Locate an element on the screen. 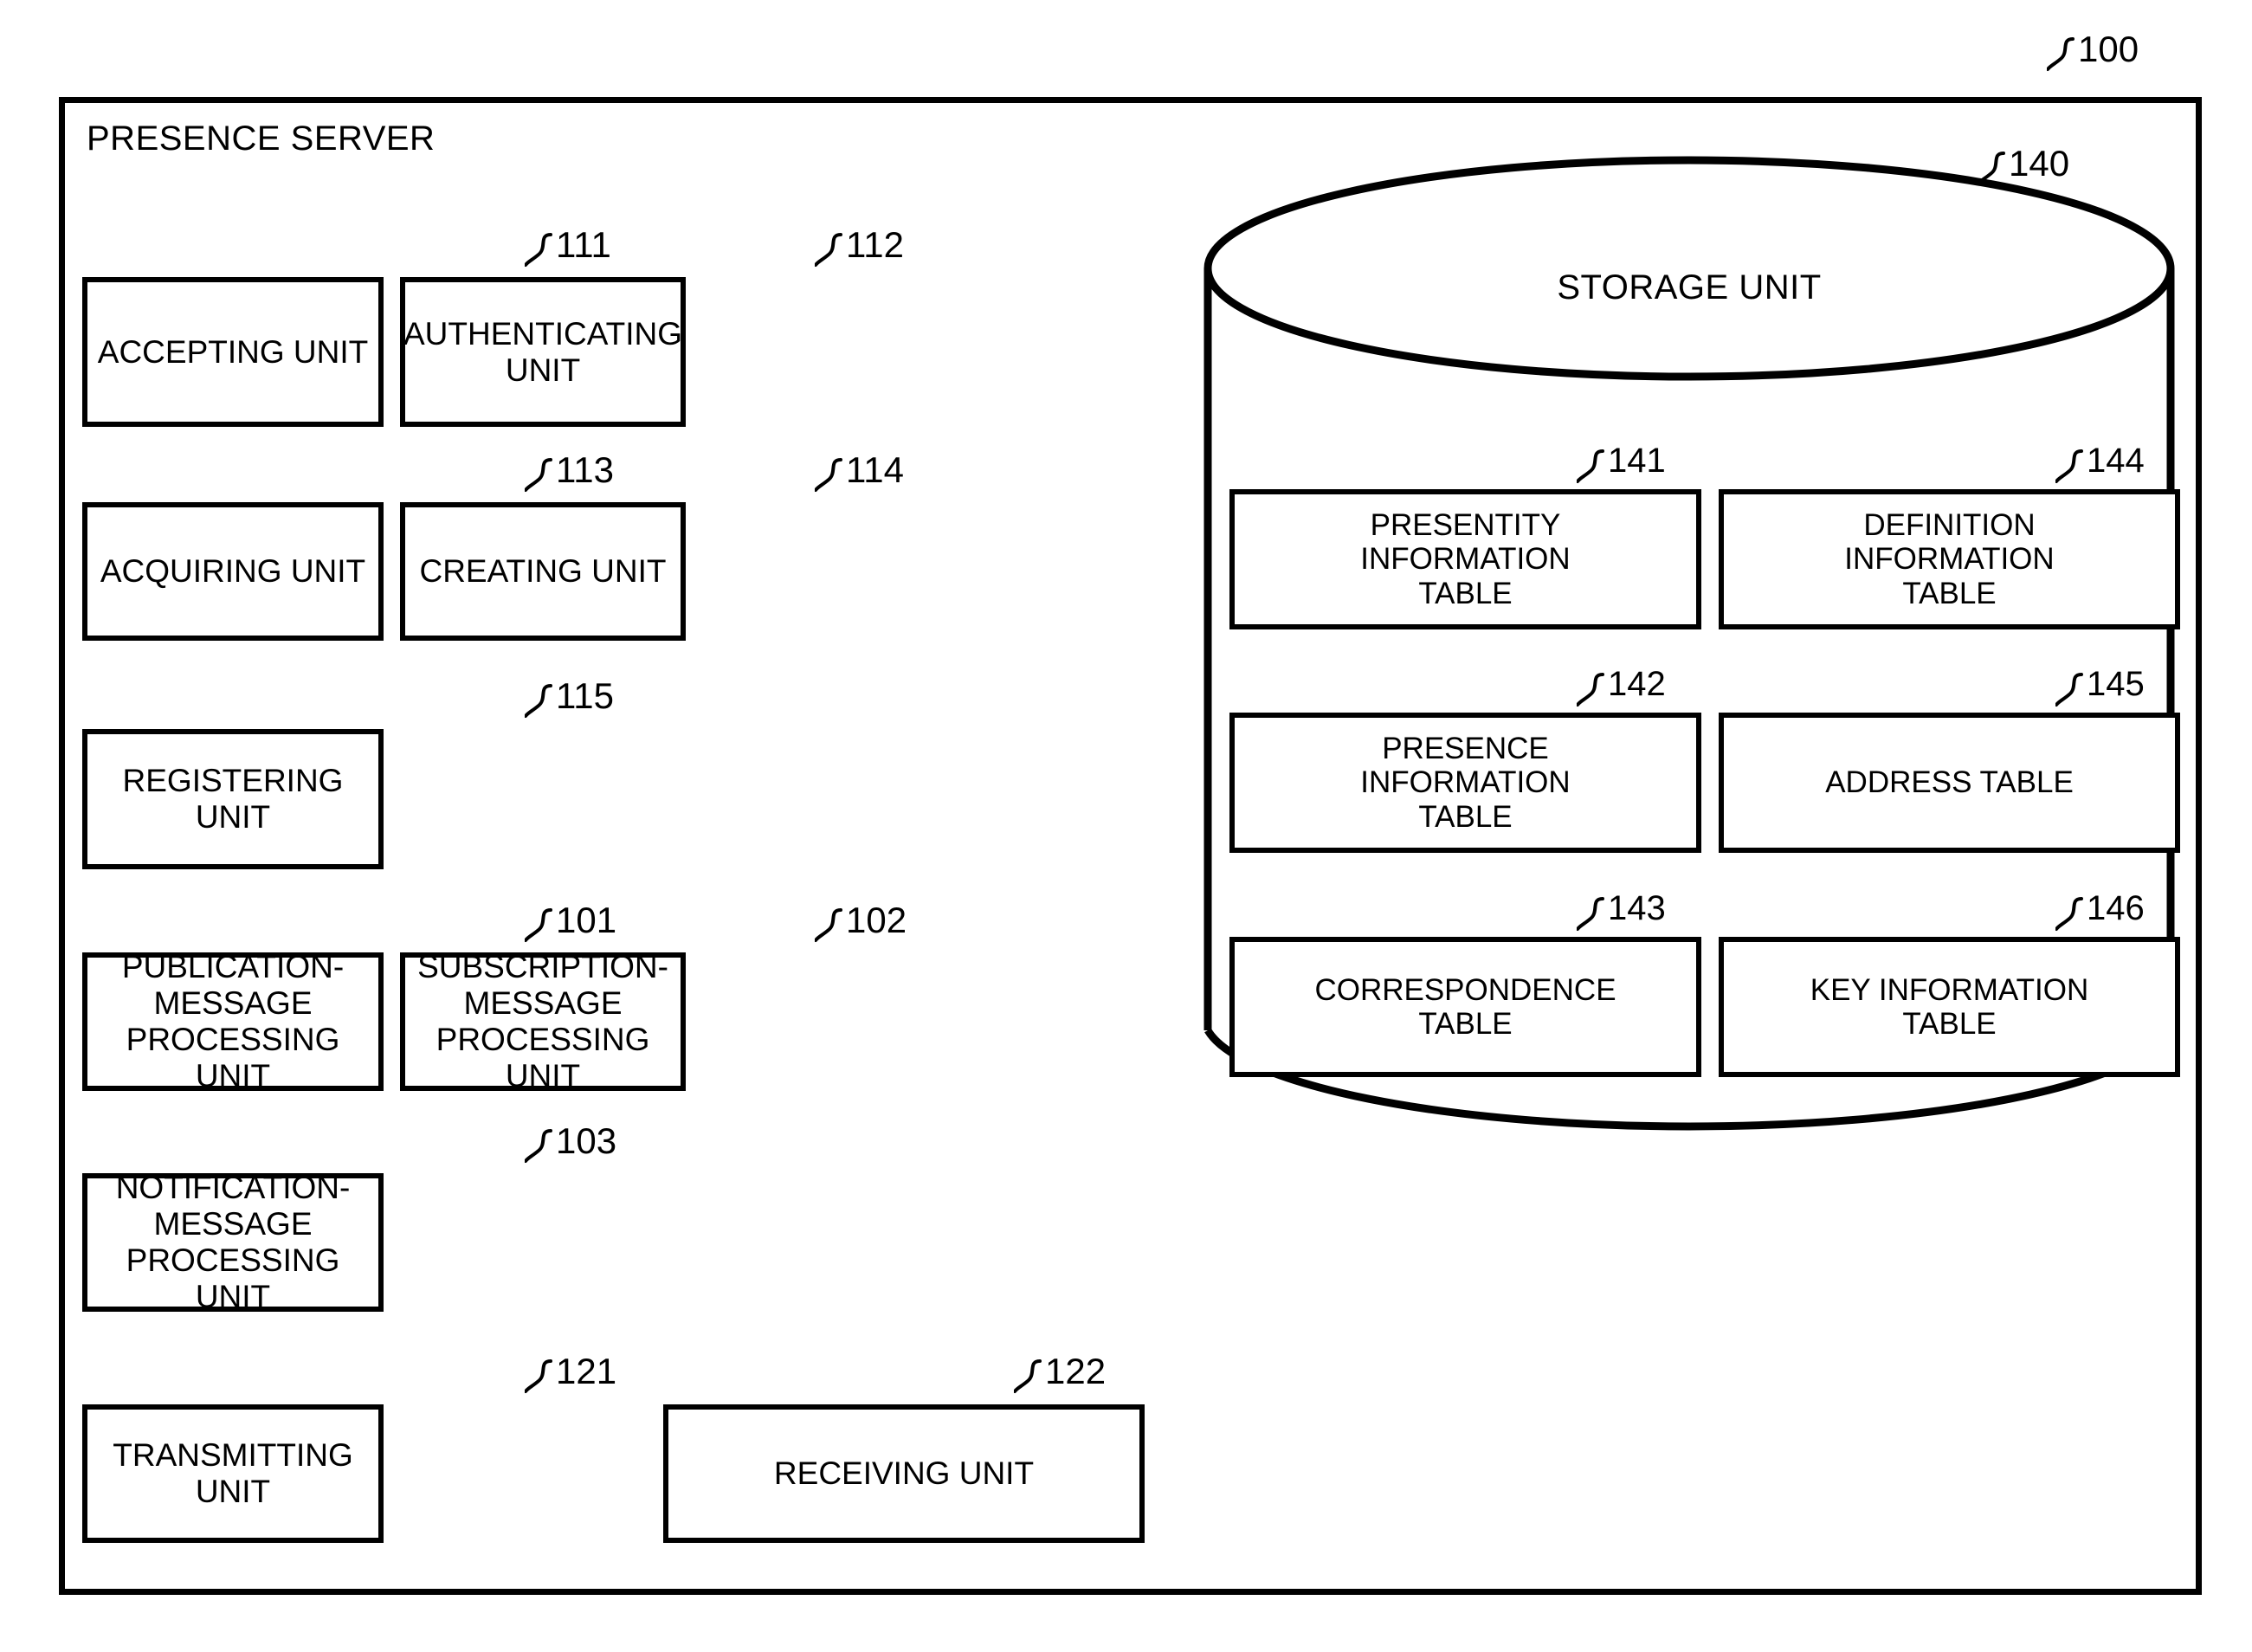  callout-113: 113 is located at coordinates (569, 471).